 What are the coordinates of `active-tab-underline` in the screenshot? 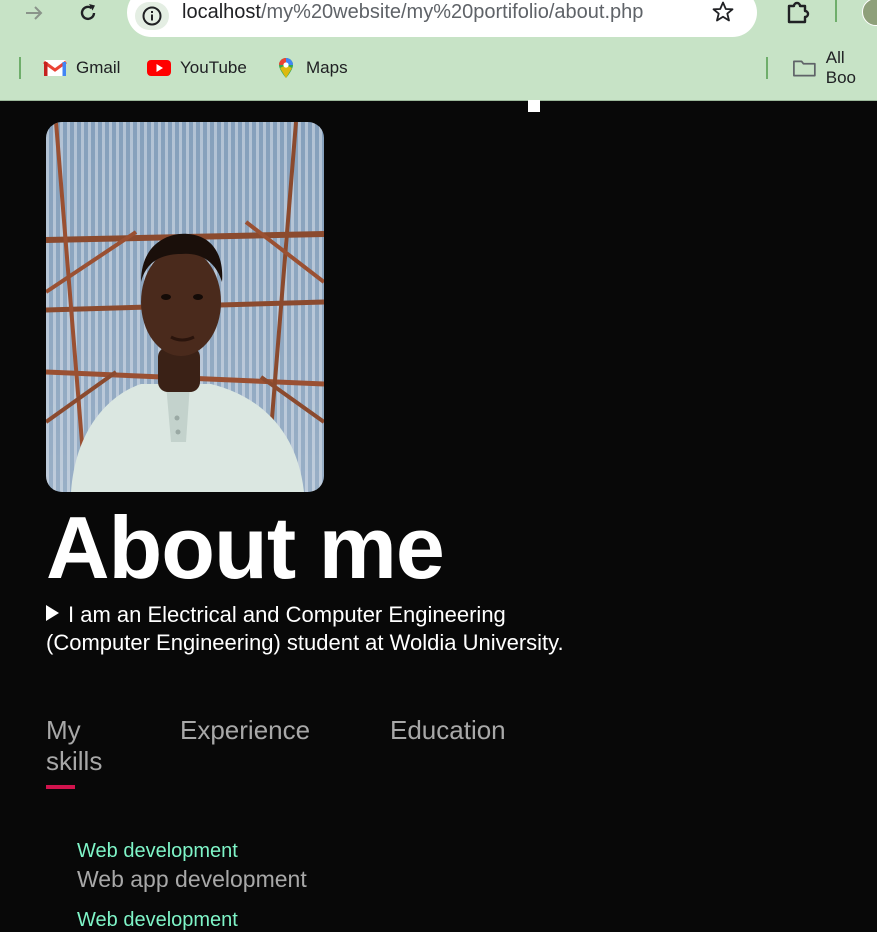 It's located at (60, 787).